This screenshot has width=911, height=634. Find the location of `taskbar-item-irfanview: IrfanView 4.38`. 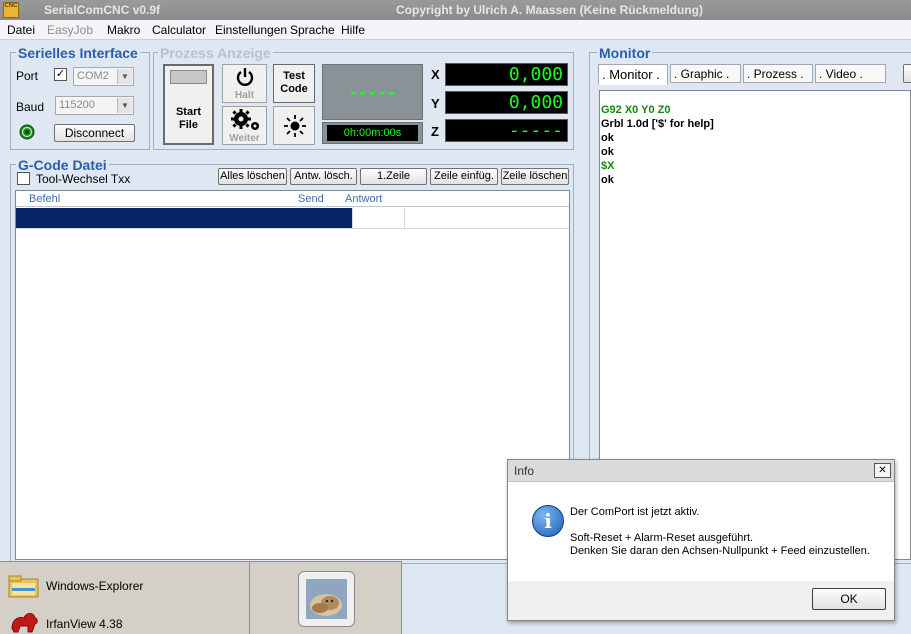

taskbar-item-irfanview: IrfanView 4.38 is located at coordinates (84, 624).